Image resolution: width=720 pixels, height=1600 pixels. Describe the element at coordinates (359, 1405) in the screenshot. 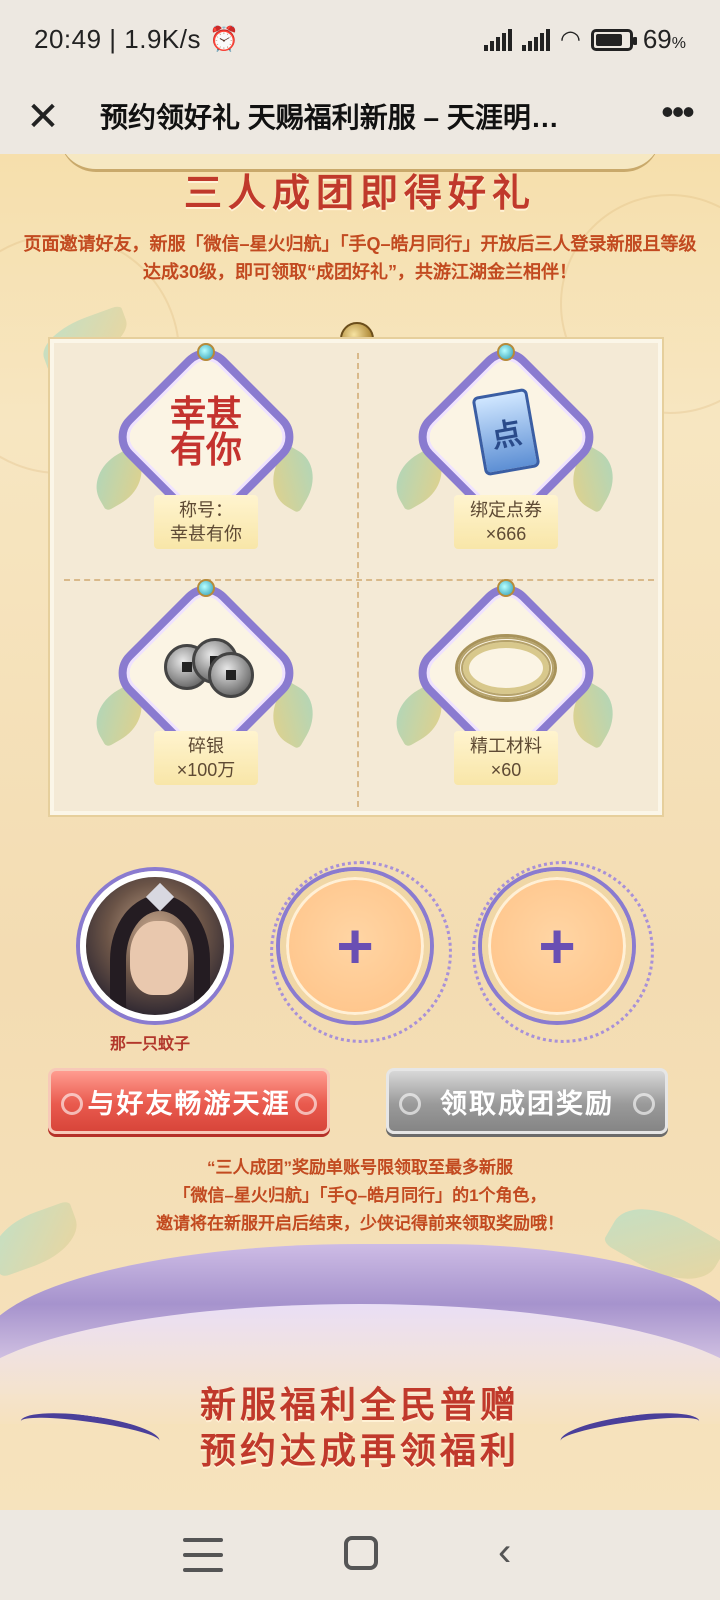

I see `bottom-title-line: 新服福利全民普赠` at that location.